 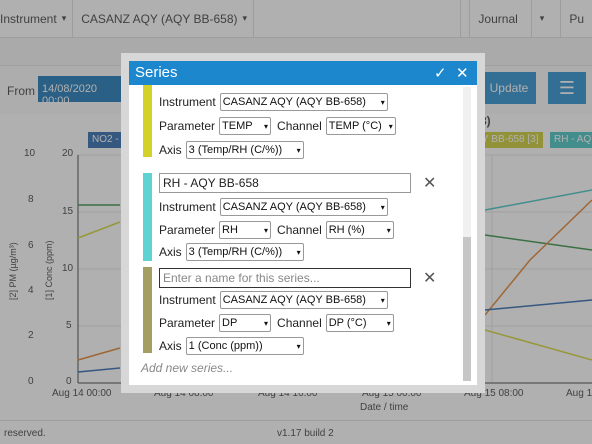 I want to click on series-1-instrument-row: Instrument CASANZ AQY (AQY BB-658) ▾, so click(x=276, y=102).